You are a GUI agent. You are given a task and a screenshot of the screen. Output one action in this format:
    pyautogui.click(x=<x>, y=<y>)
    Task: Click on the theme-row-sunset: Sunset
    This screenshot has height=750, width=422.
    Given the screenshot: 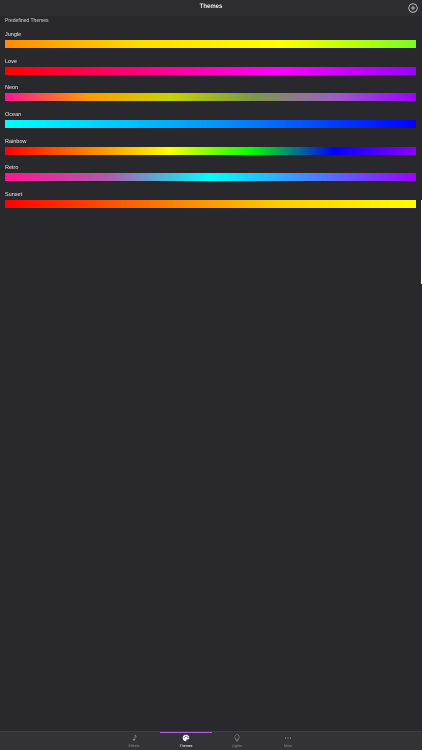 What is the action you would take?
    pyautogui.click(x=211, y=203)
    